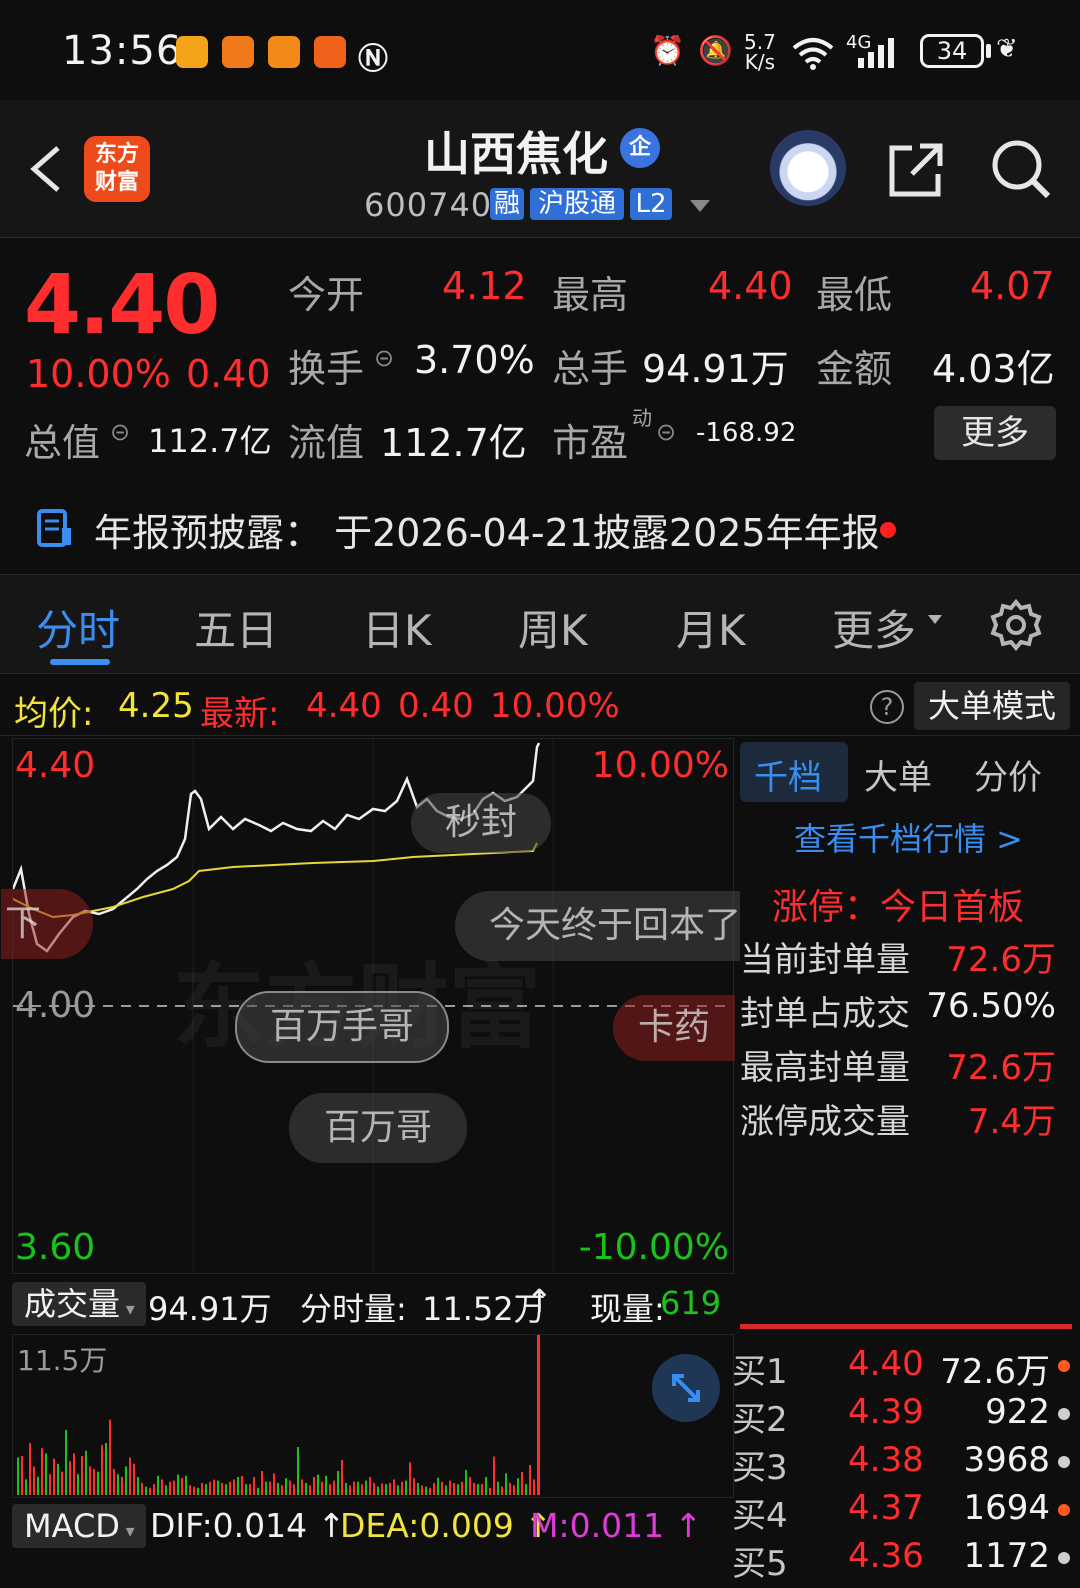  Describe the element at coordinates (653, 1247) in the screenshot. I see `pct-axis-bottom: -10.00%` at that location.